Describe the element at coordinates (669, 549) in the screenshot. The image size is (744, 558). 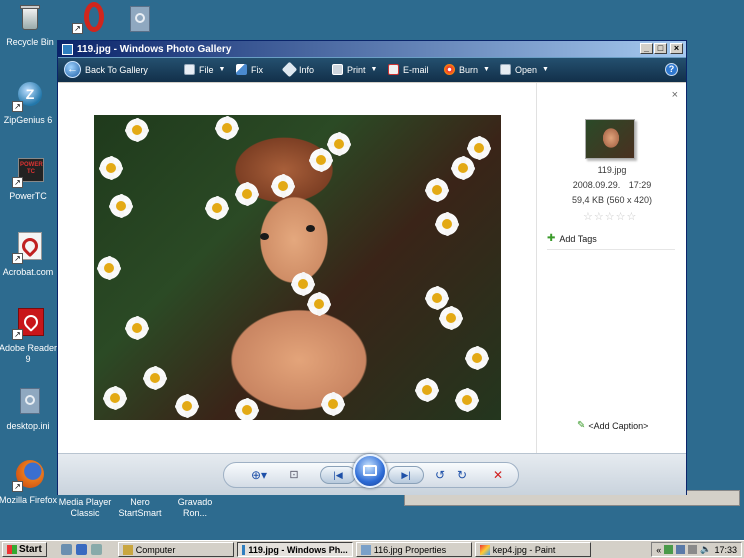
I see `tray-network-icon` at that location.